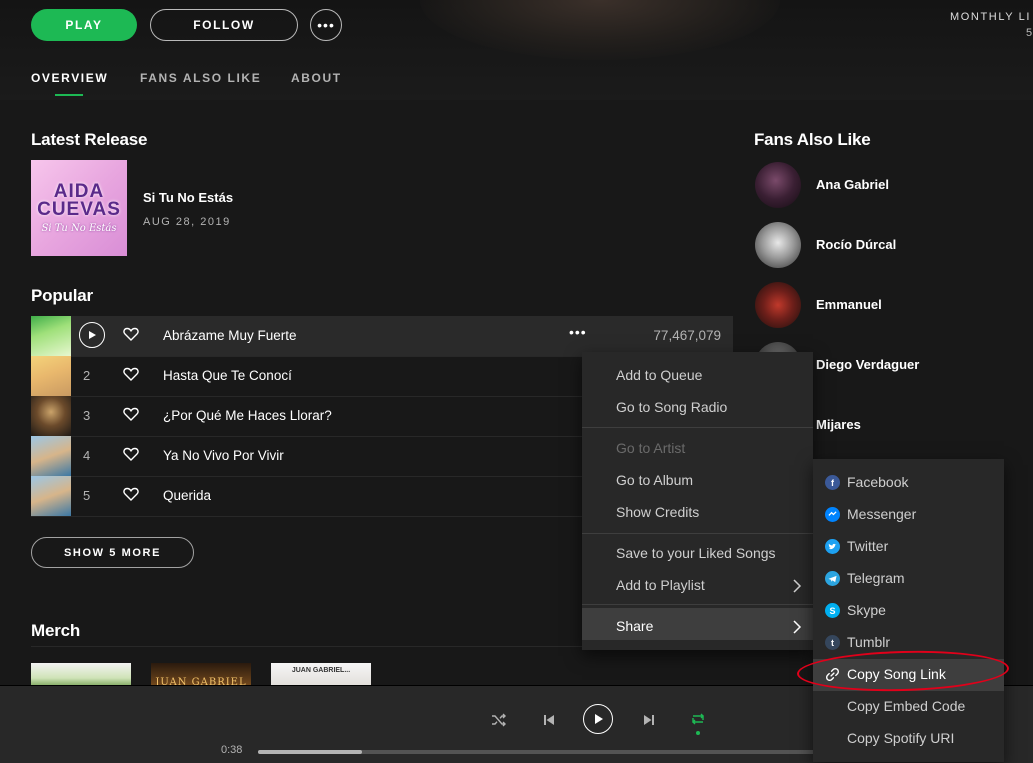 Image resolution: width=1033 pixels, height=763 pixels. Describe the element at coordinates (87, 495) in the screenshot. I see `track-number: 5` at that location.